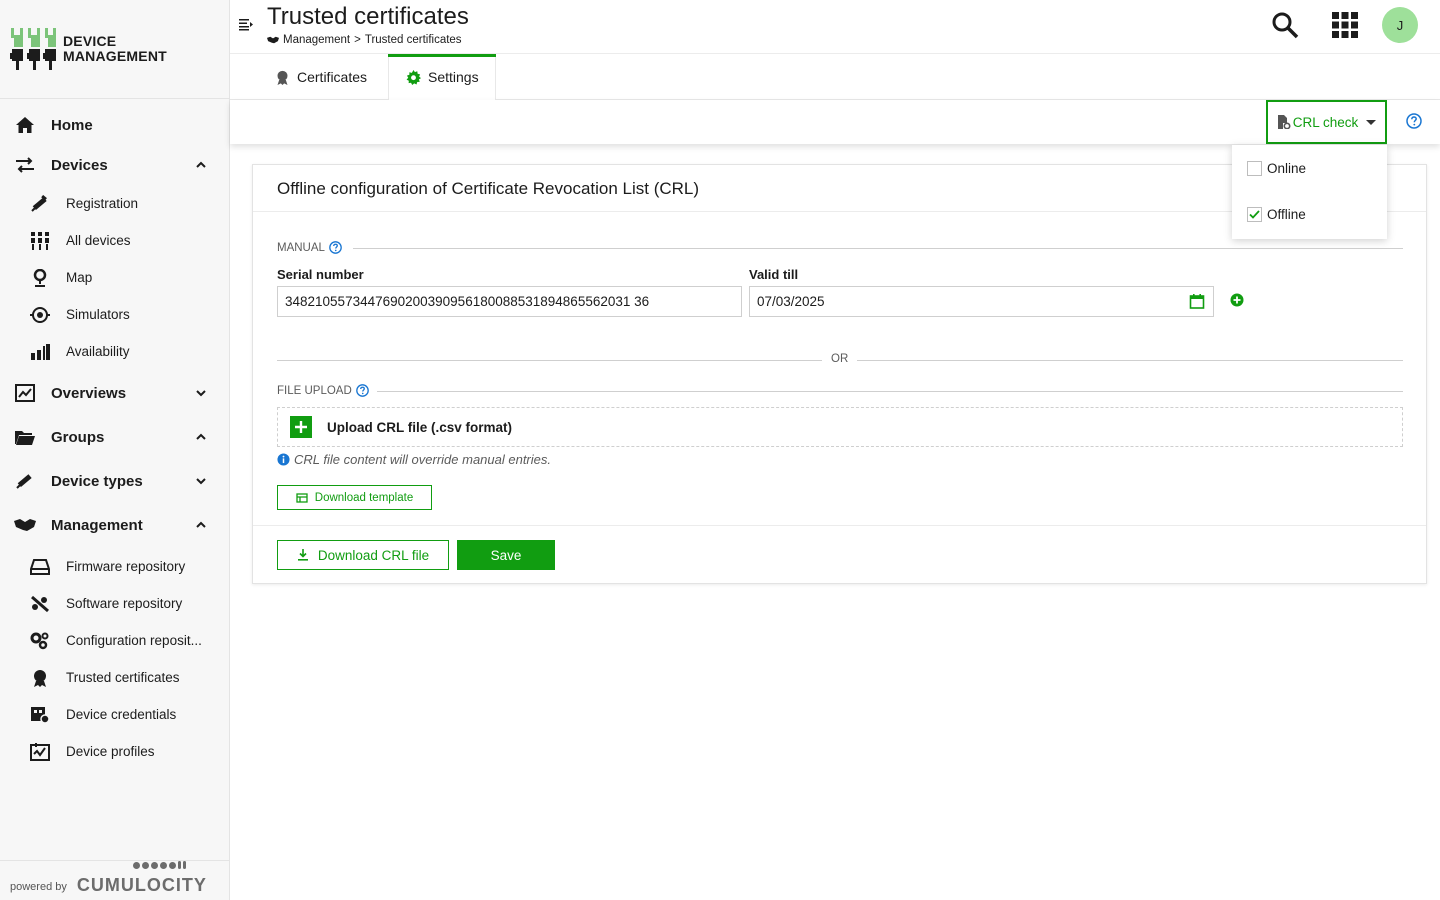  What do you see at coordinates (114, 677) in the screenshot?
I see `sidebar-item-trusted-certificates: Trusted certificates` at bounding box center [114, 677].